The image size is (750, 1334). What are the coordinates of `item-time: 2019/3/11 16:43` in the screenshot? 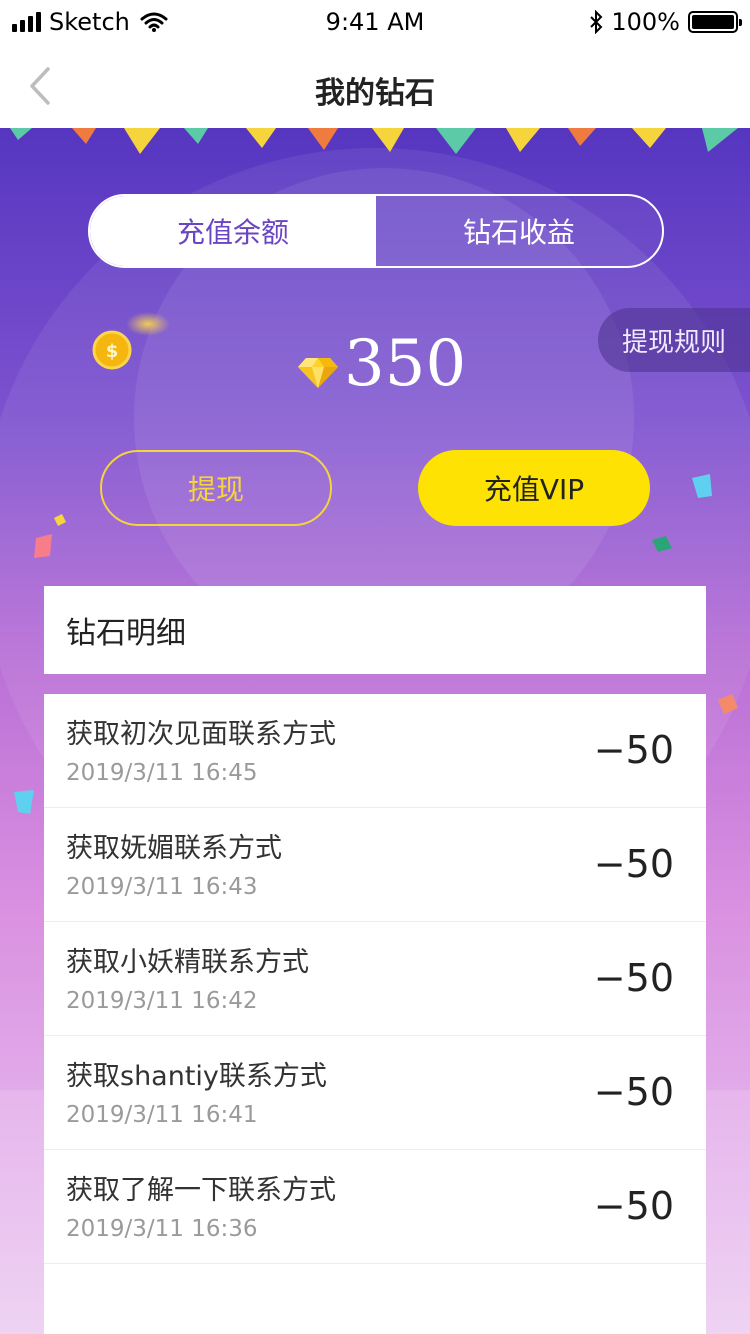 It's located at (162, 887).